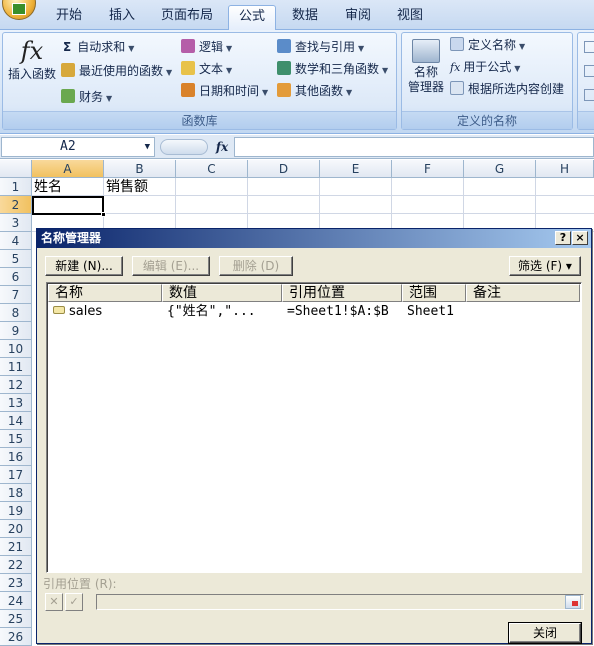 The height and width of the screenshot is (646, 594). I want to click on more-functions-label: 其他函数, so click(319, 91).